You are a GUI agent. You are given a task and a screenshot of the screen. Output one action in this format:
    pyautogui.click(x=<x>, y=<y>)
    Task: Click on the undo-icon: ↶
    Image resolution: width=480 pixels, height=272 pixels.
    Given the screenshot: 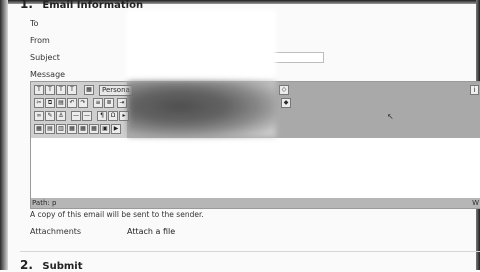 What is the action you would take?
    pyautogui.click(x=72, y=103)
    